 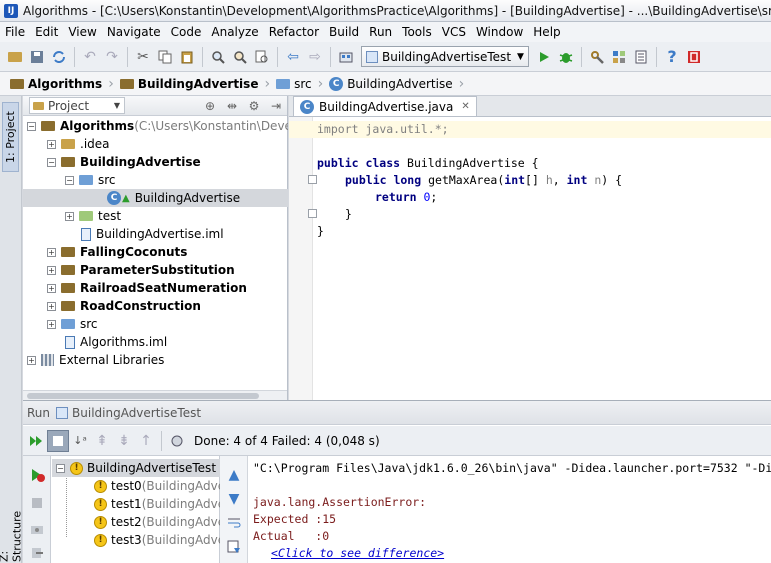 I want to click on breadcrumb-item-src: src, so click(x=296, y=84).